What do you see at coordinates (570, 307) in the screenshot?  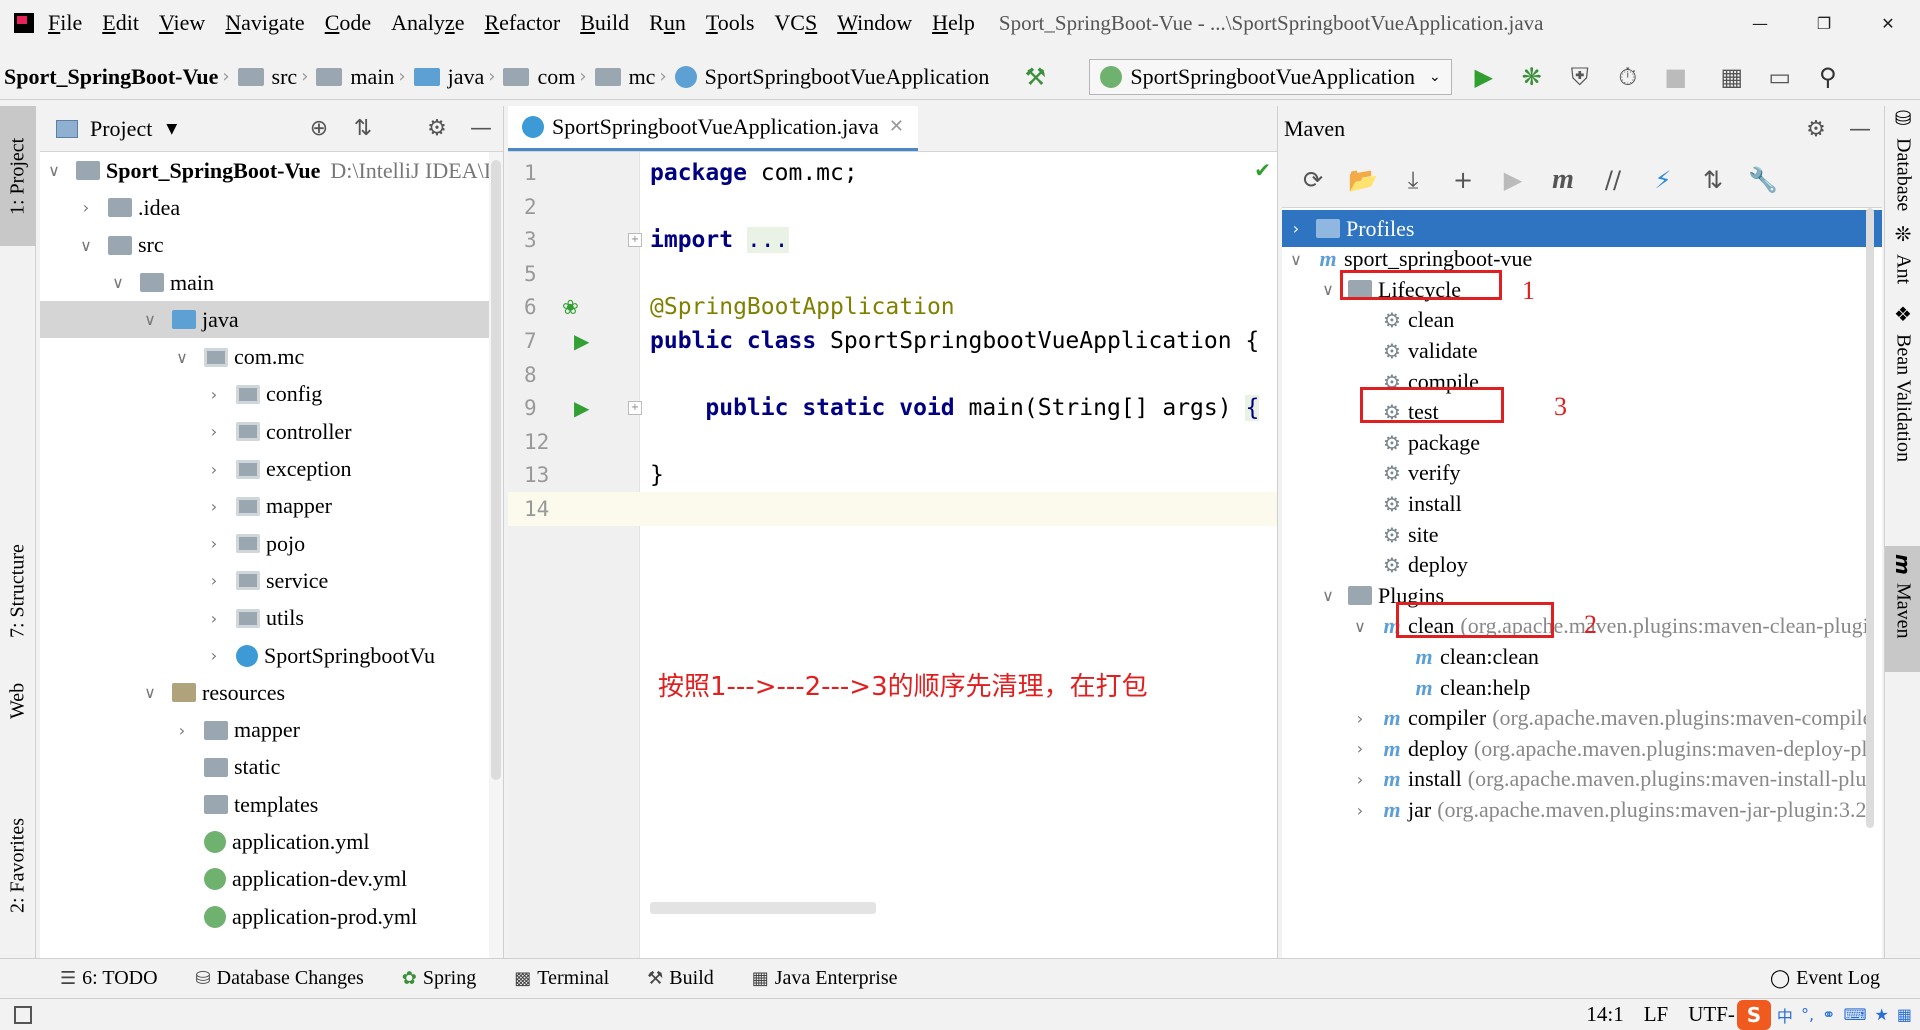 I see `spring-bean-icon: ❀` at bounding box center [570, 307].